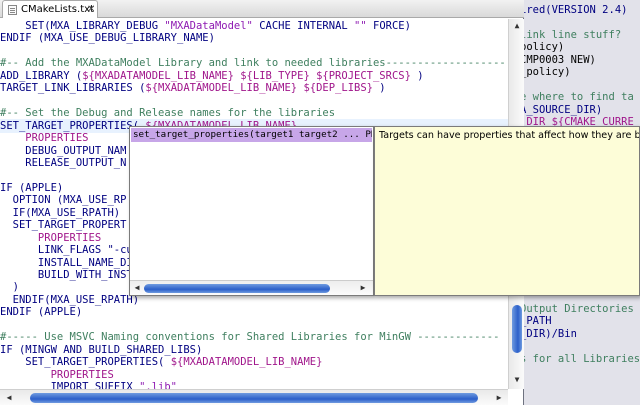 This screenshot has height=405, width=640. I want to click on scroll-down-arrow-icon: ▼, so click(517, 380).